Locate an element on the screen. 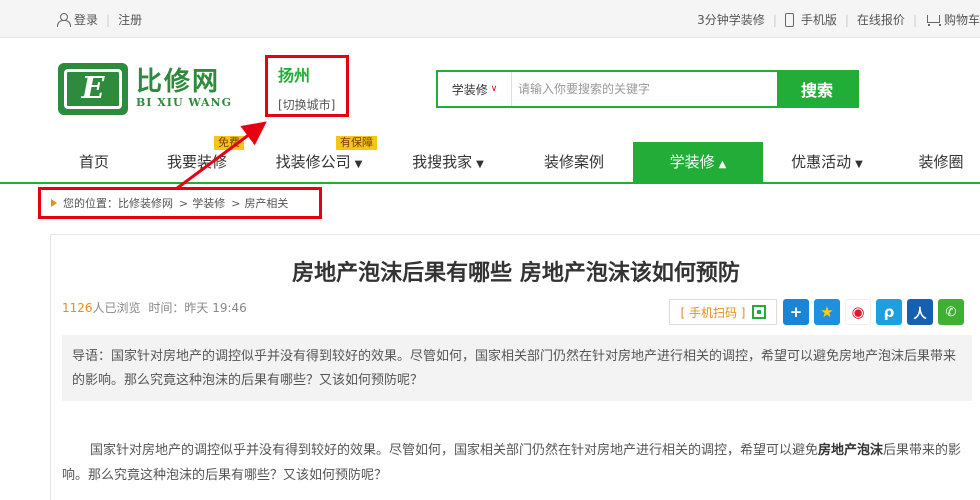 Image resolution: width=980 pixels, height=500 pixels. learn-link: 3分钟学装修 is located at coordinates (731, 19).